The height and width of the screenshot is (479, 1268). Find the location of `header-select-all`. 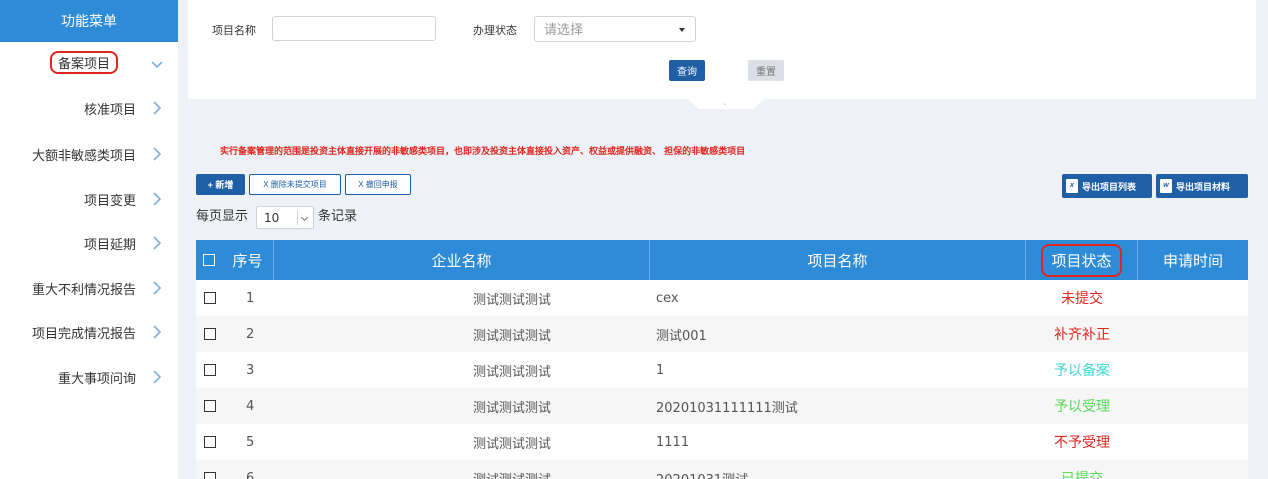

header-select-all is located at coordinates (209, 260).